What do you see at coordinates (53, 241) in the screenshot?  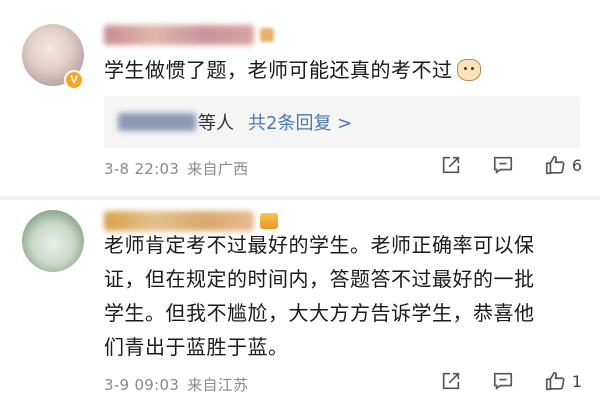 I see `user-avatar` at bounding box center [53, 241].